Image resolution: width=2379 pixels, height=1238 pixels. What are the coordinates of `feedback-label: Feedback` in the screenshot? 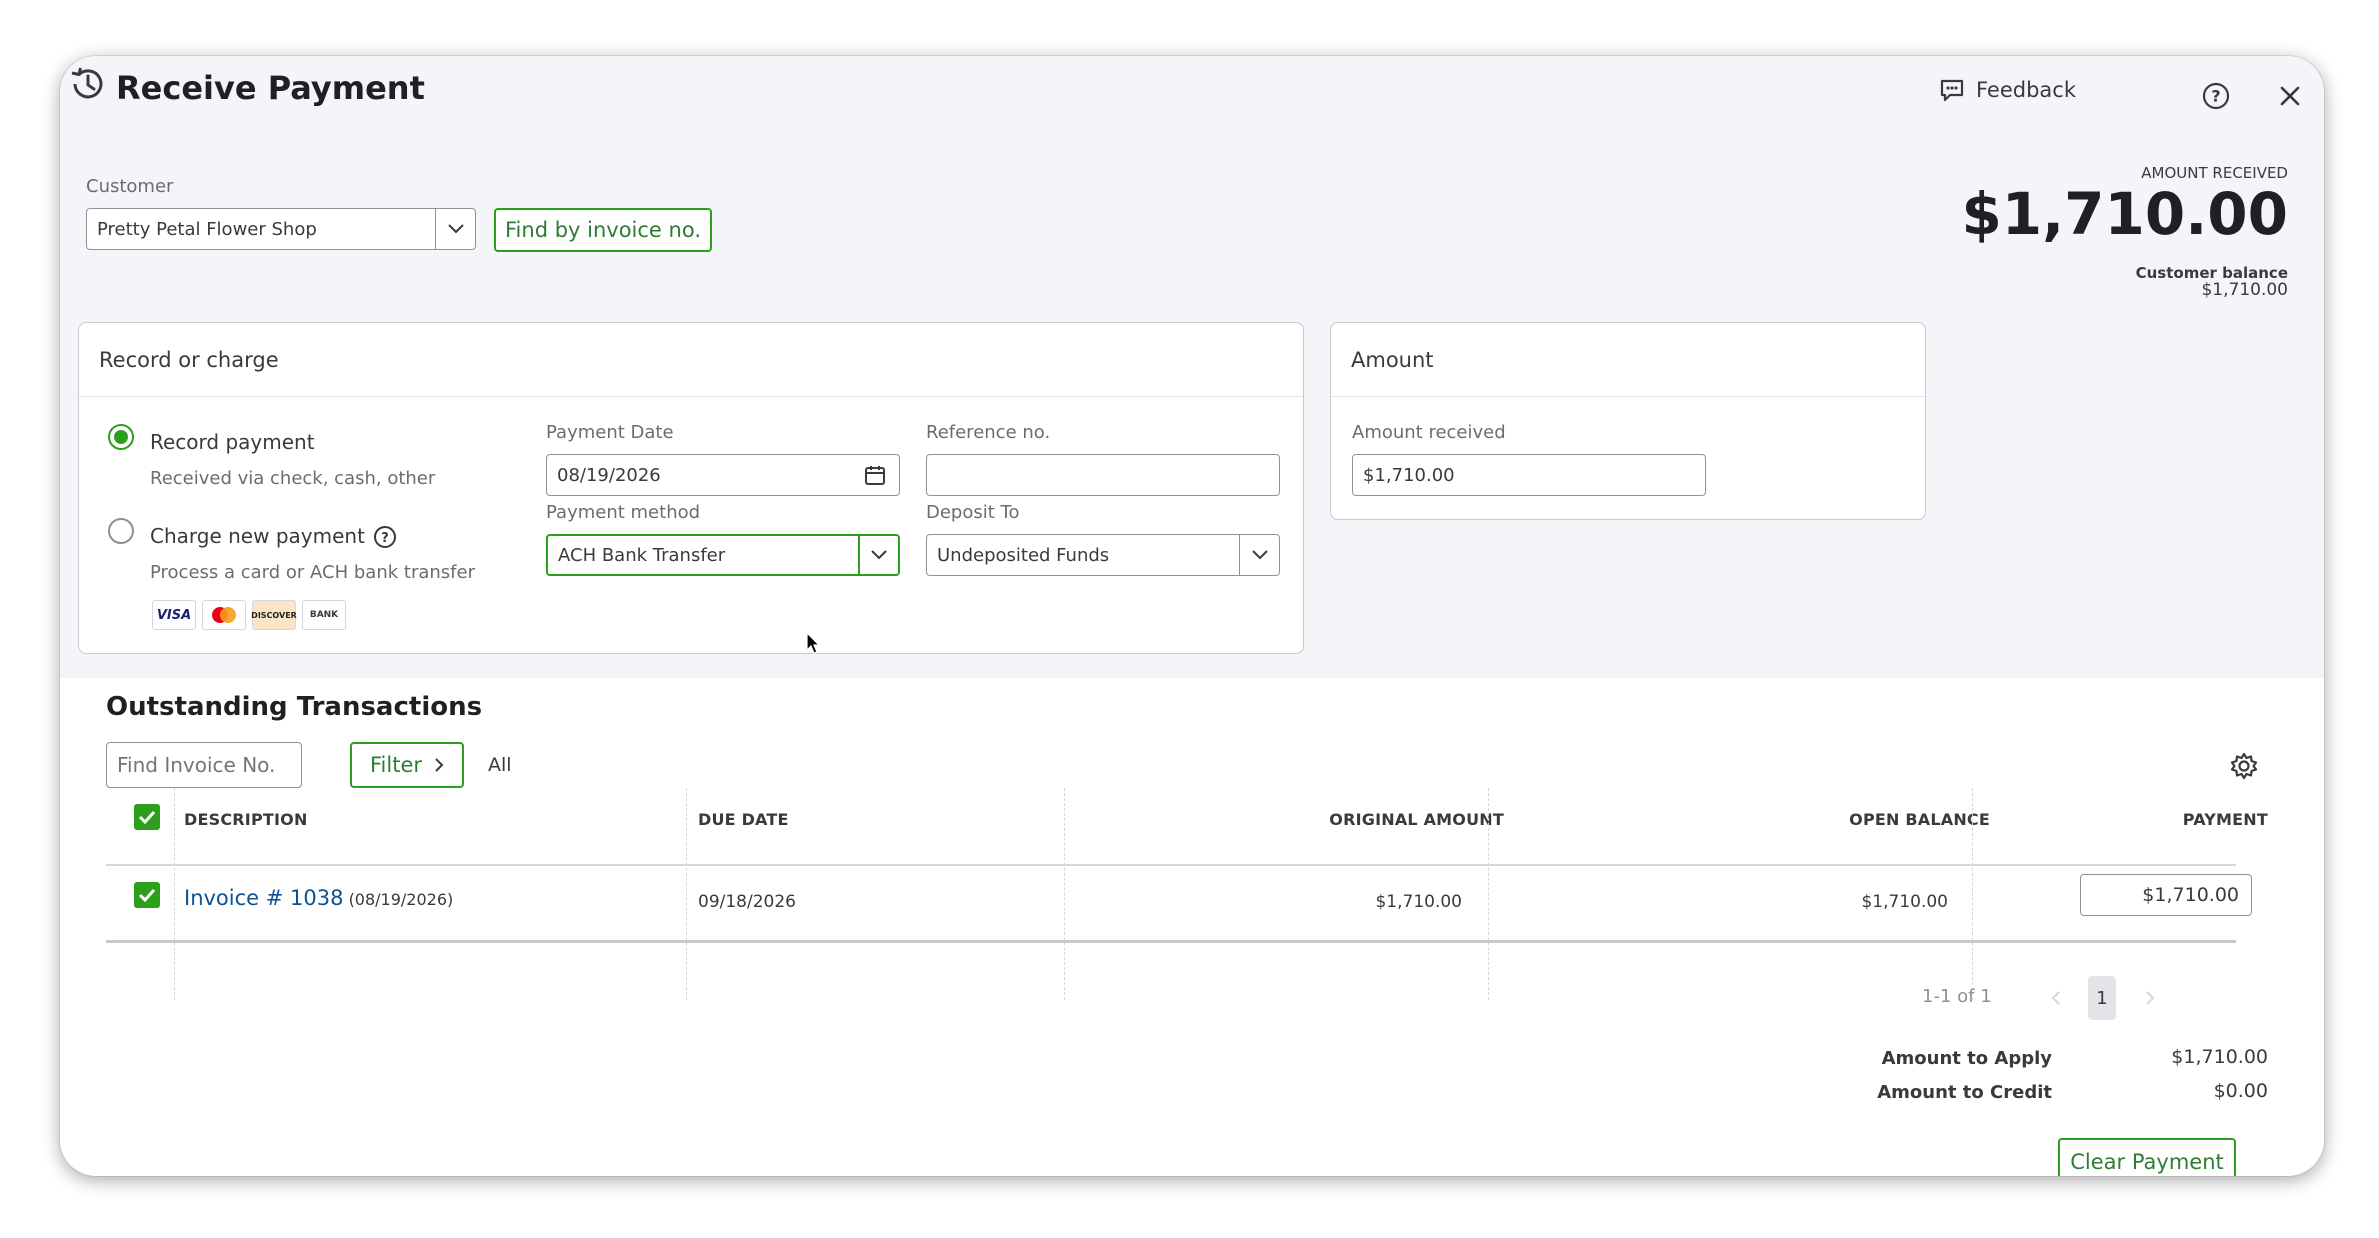 It's located at (2026, 90).